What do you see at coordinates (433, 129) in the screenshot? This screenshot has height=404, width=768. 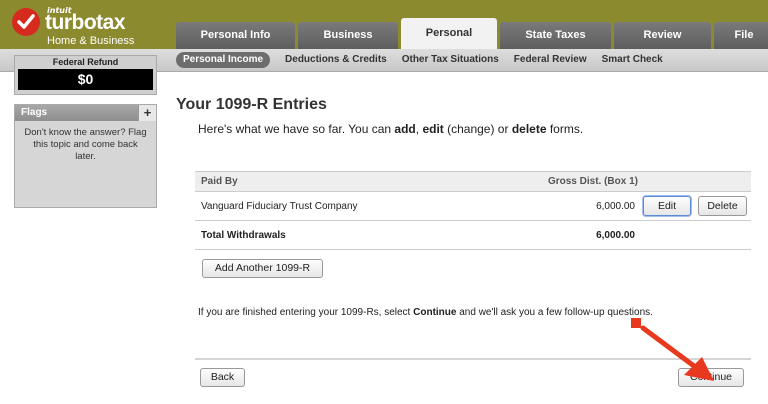 I see `intro-edit: edit` at bounding box center [433, 129].